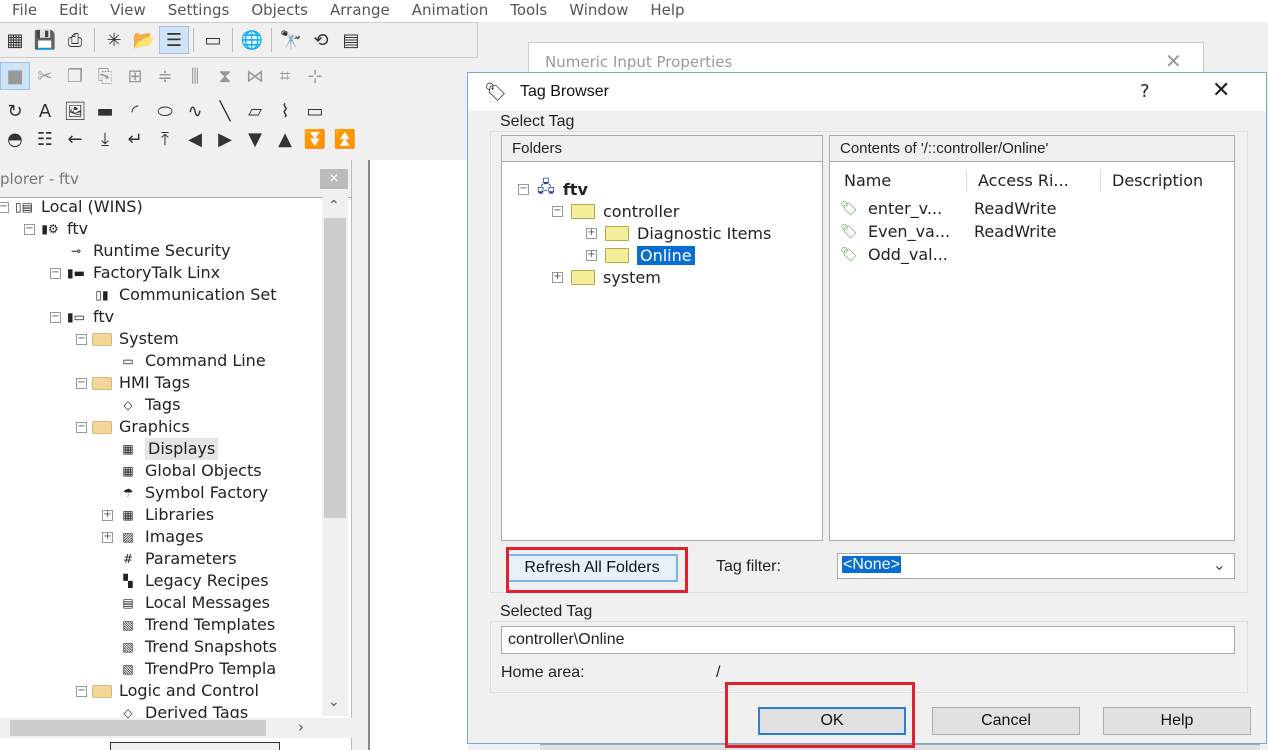 The height and width of the screenshot is (750, 1268). I want to click on numeric-input-close-icon: ✕, so click(1173, 61).